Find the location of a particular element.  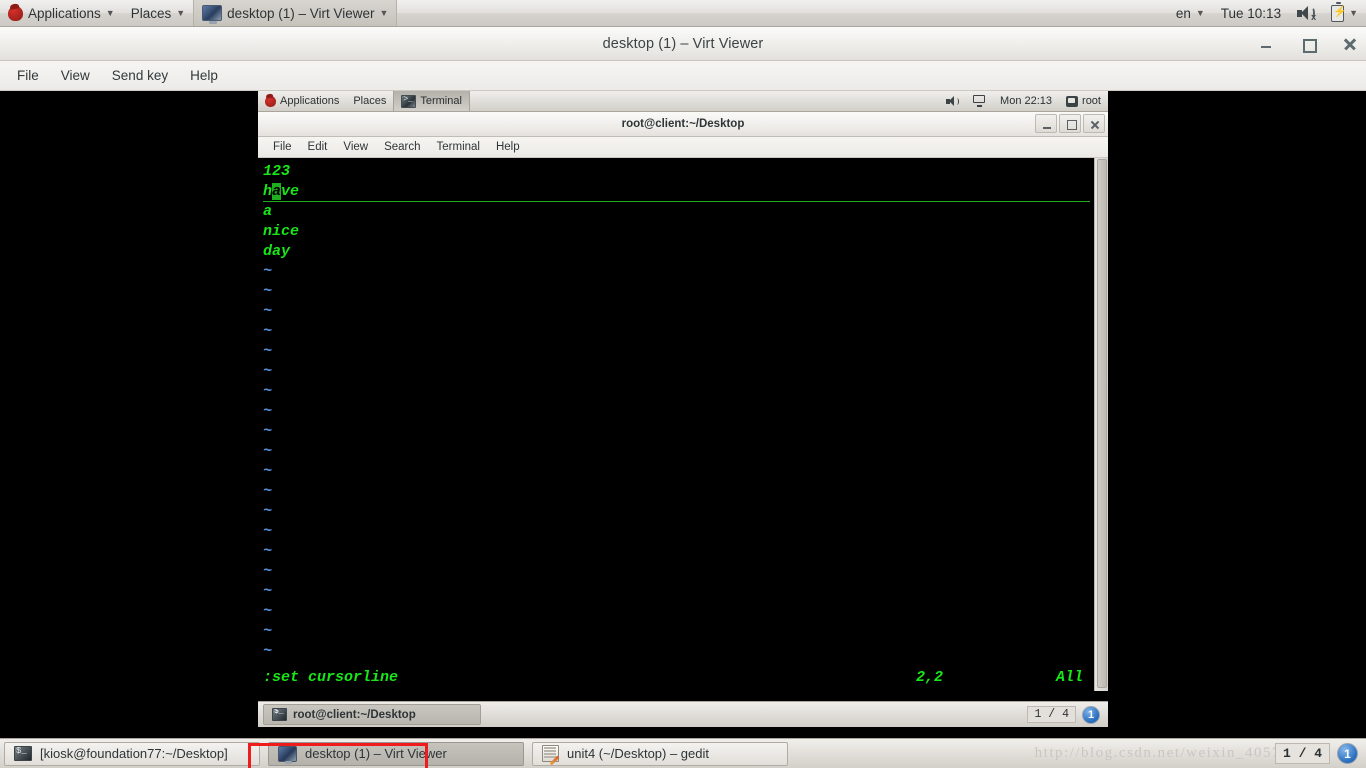

outer-workspace-label: 1 / 4 is located at coordinates (1302, 753).